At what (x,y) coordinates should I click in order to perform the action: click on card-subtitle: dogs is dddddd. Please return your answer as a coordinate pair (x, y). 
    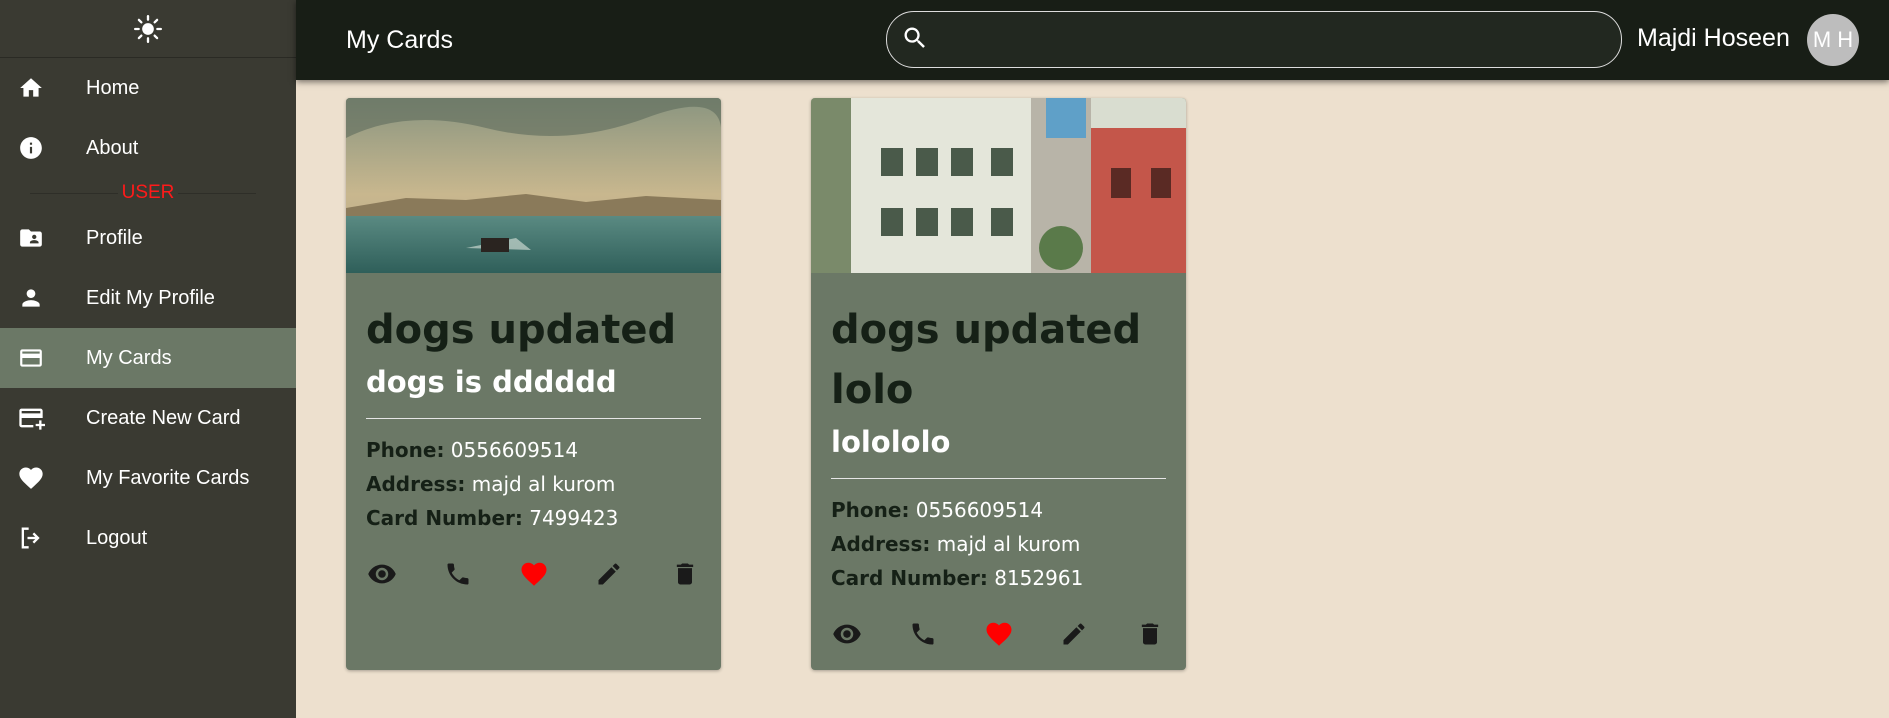
    Looking at the image, I should click on (491, 382).